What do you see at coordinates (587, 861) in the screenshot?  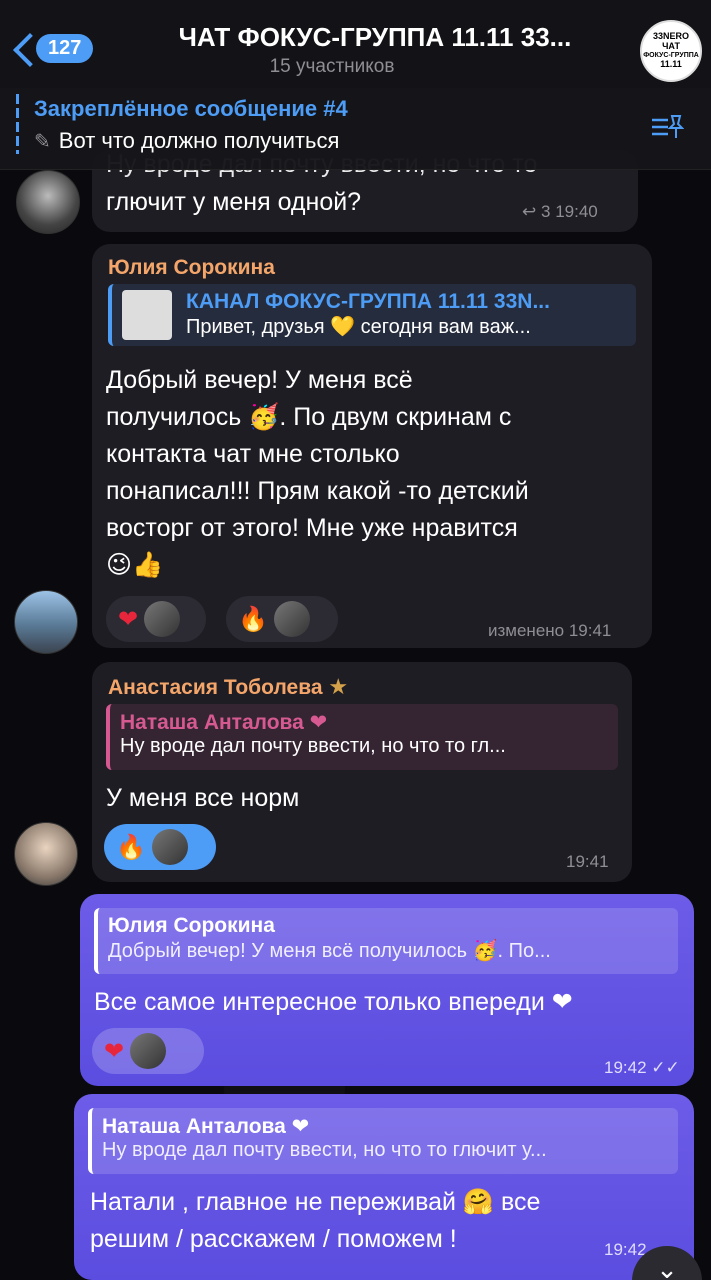 I see `message-time: 19:41` at bounding box center [587, 861].